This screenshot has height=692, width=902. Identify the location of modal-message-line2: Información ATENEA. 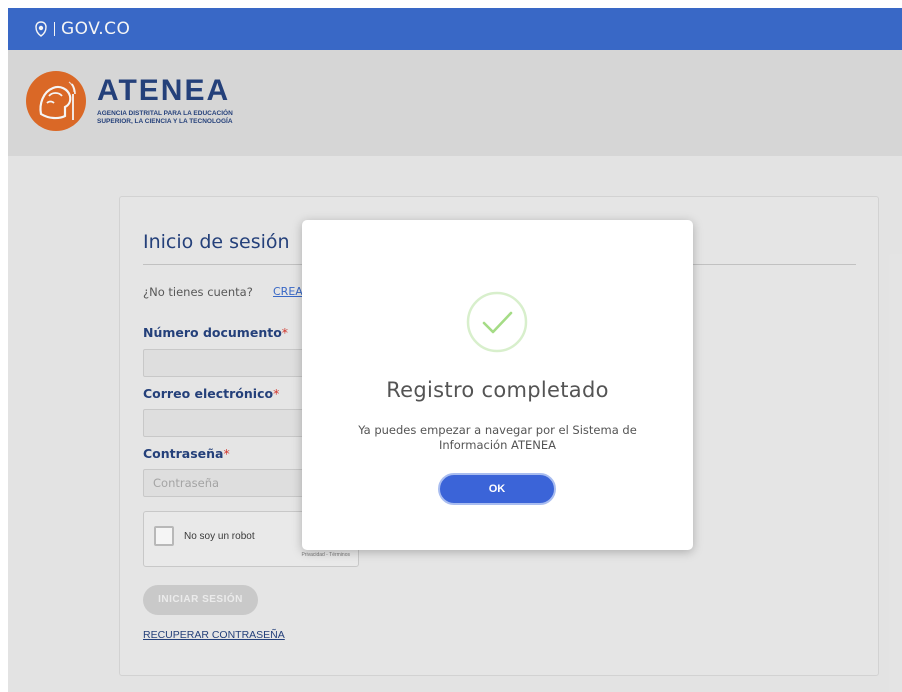
(497, 445).